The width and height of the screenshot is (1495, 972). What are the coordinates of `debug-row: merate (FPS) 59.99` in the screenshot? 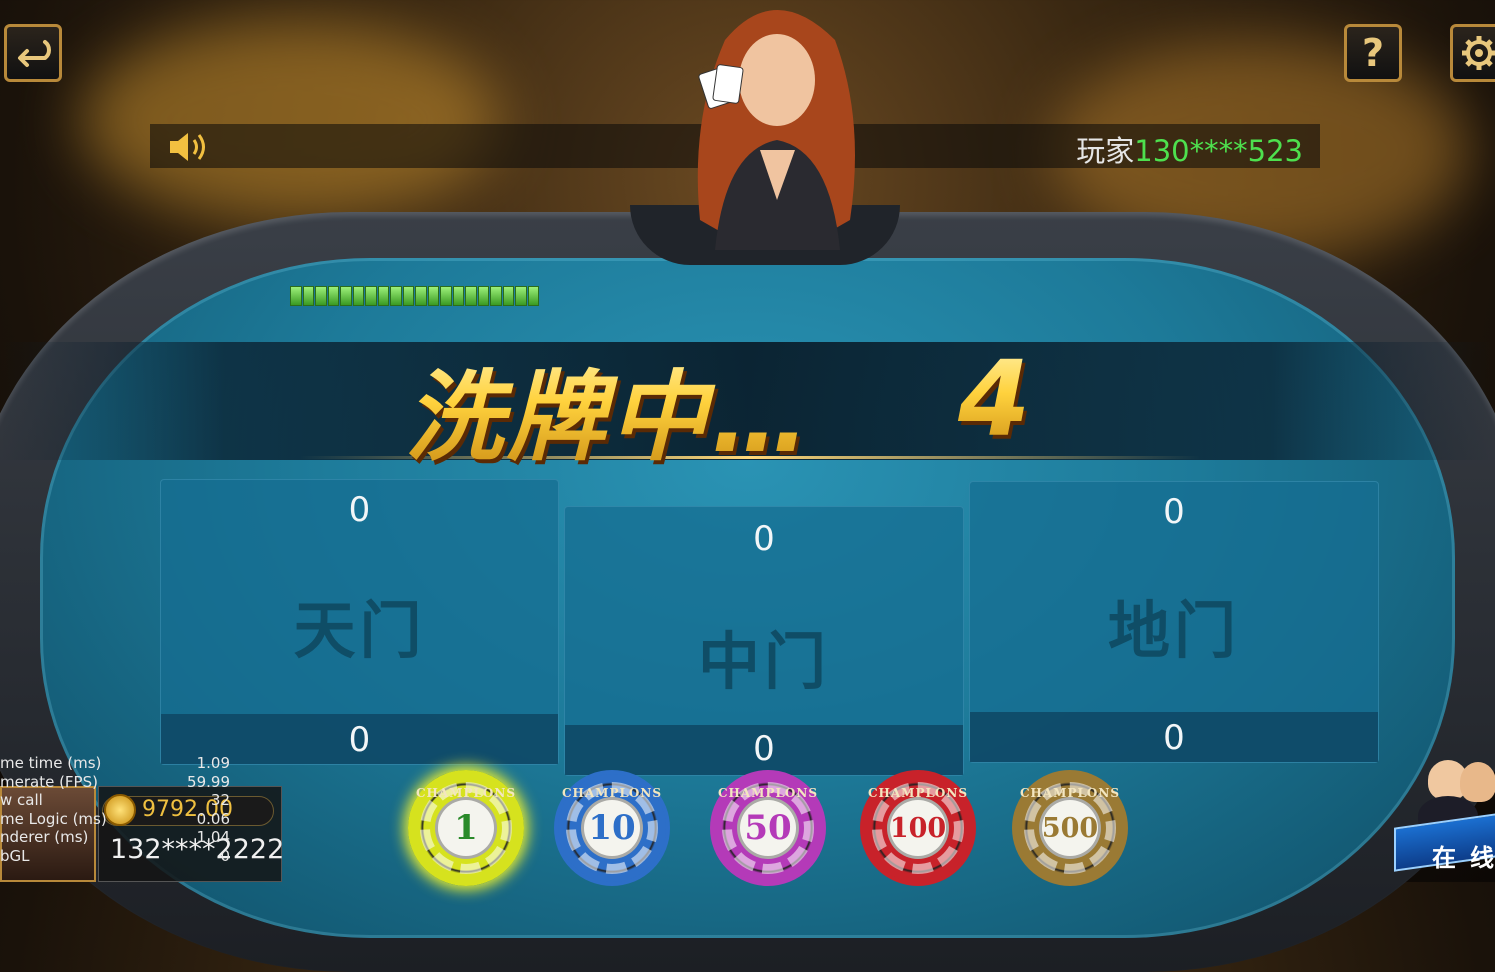 It's located at (115, 782).